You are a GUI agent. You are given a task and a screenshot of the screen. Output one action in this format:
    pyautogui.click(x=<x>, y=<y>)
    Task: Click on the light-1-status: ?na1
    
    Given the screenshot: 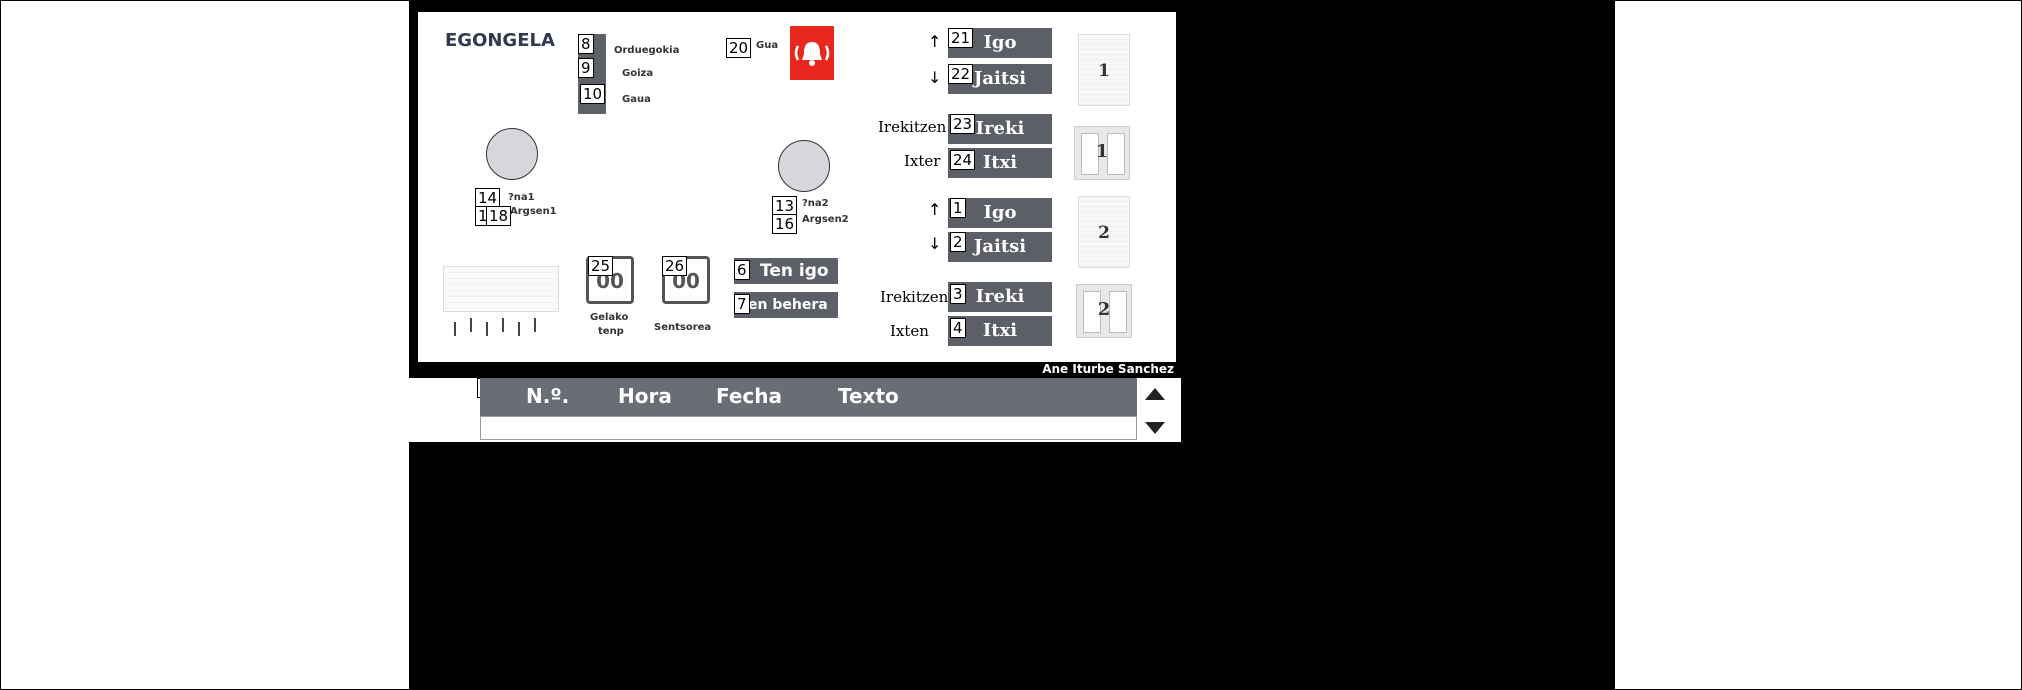 What is the action you would take?
    pyautogui.click(x=521, y=197)
    